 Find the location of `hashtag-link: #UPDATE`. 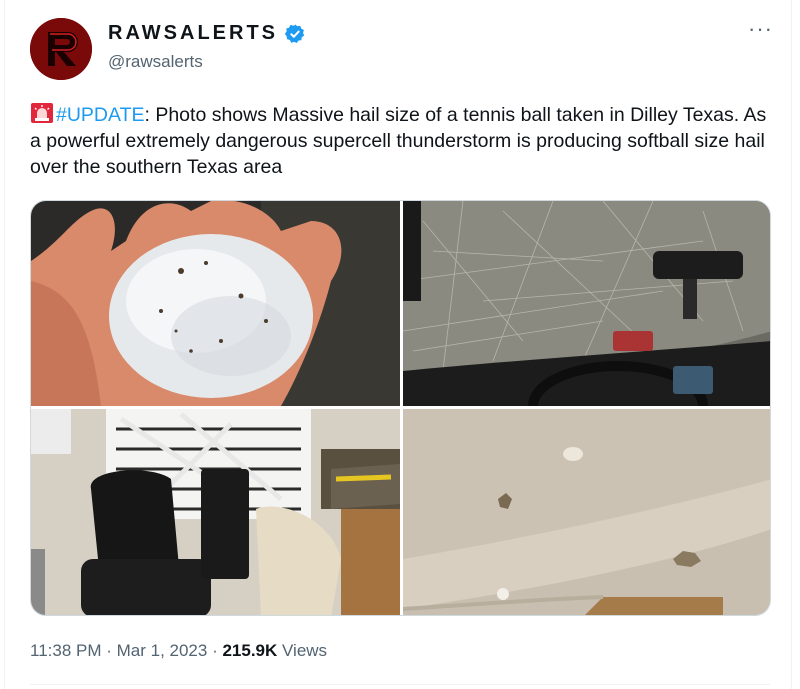

hashtag-link: #UPDATE is located at coordinates (100, 115).